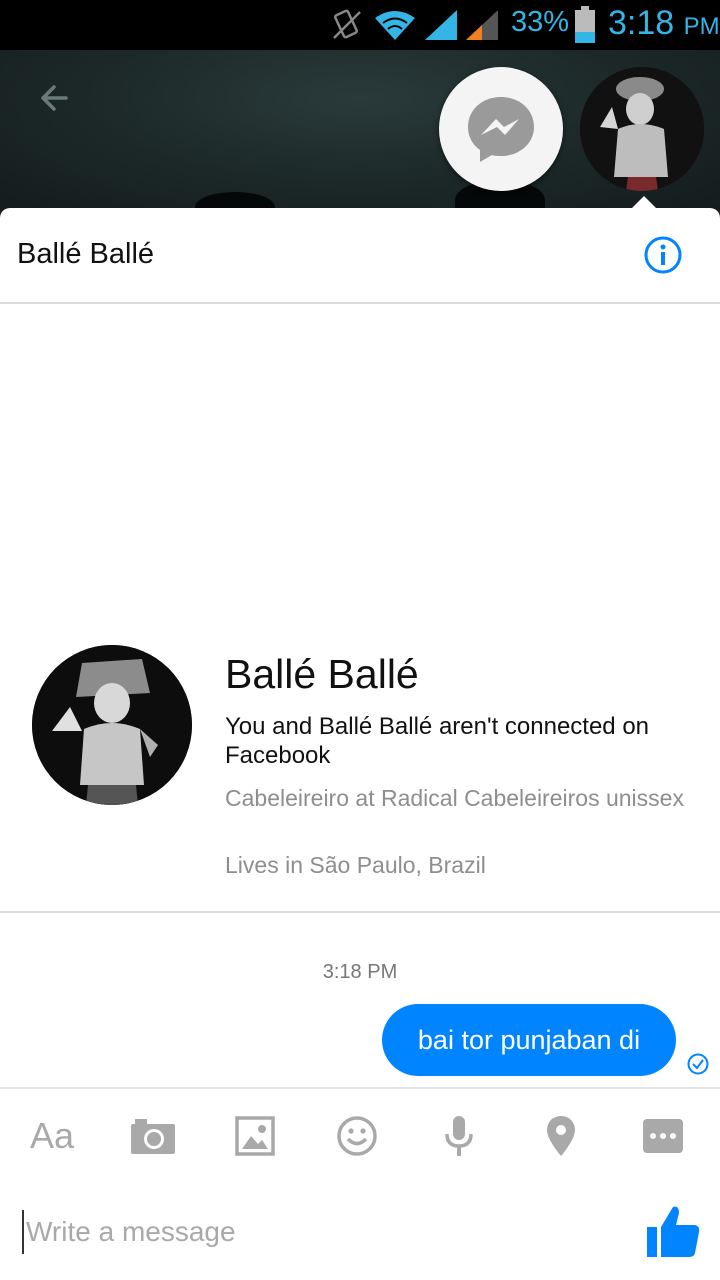 Image resolution: width=720 pixels, height=1280 pixels. What do you see at coordinates (698, 1064) in the screenshot?
I see `delivered-check-icon` at bounding box center [698, 1064].